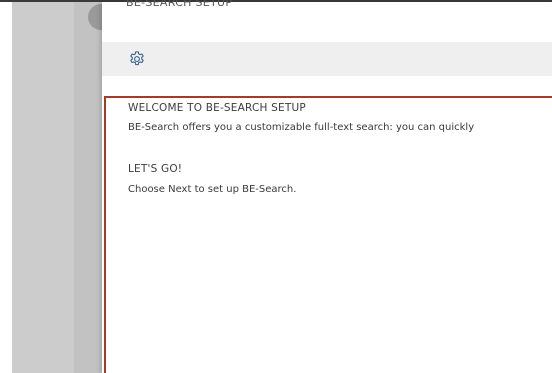  I want to click on dialog-title: BE-SEARCH SETUP, so click(179, 4).